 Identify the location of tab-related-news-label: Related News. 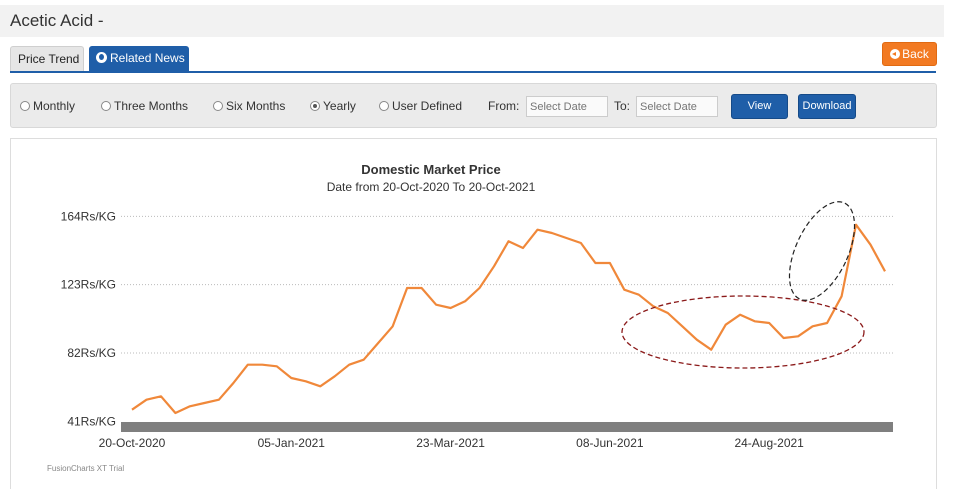
(147, 58).